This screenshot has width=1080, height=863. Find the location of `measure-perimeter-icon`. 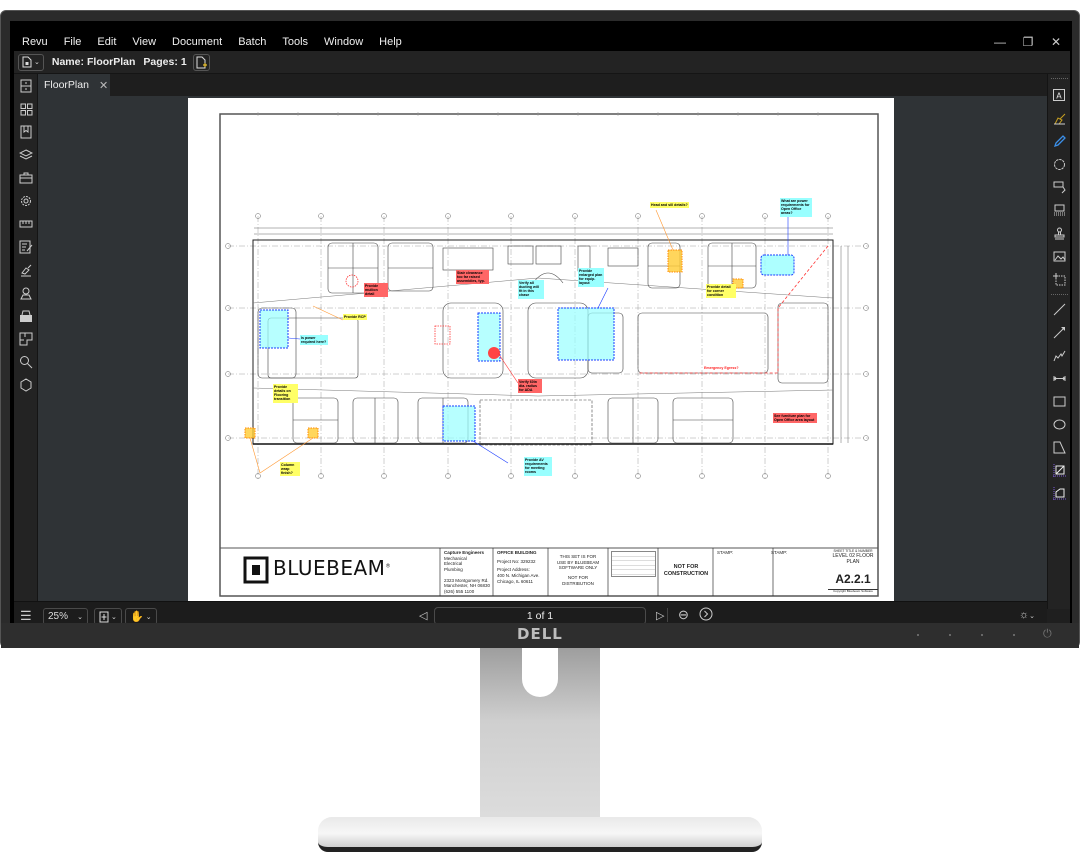

measure-perimeter-icon is located at coordinates (1059, 493).